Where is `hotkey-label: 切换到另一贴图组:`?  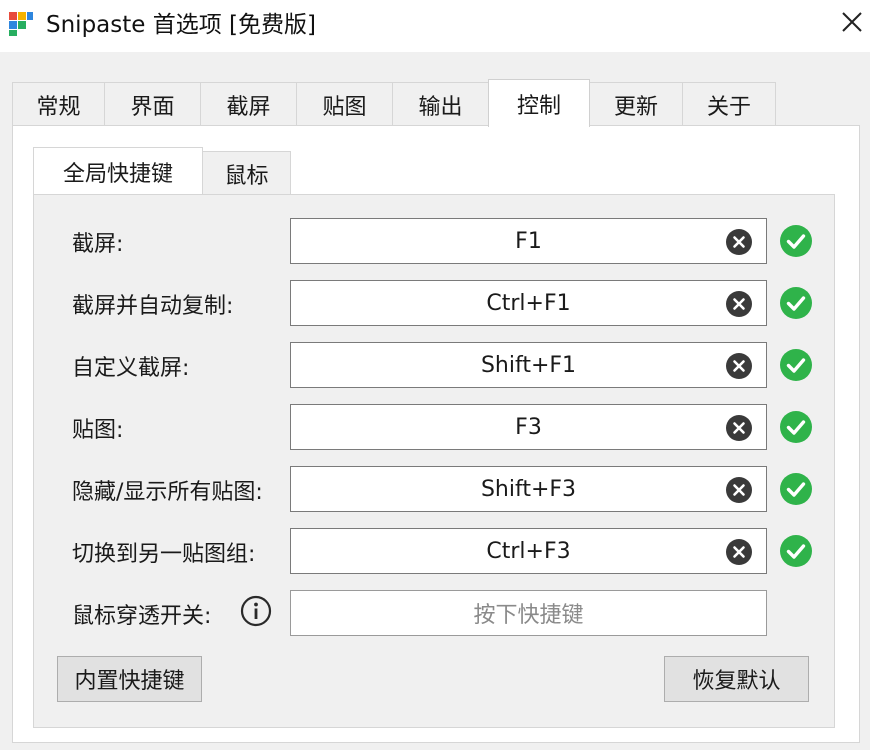
hotkey-label: 切换到另一贴图组: is located at coordinates (164, 554).